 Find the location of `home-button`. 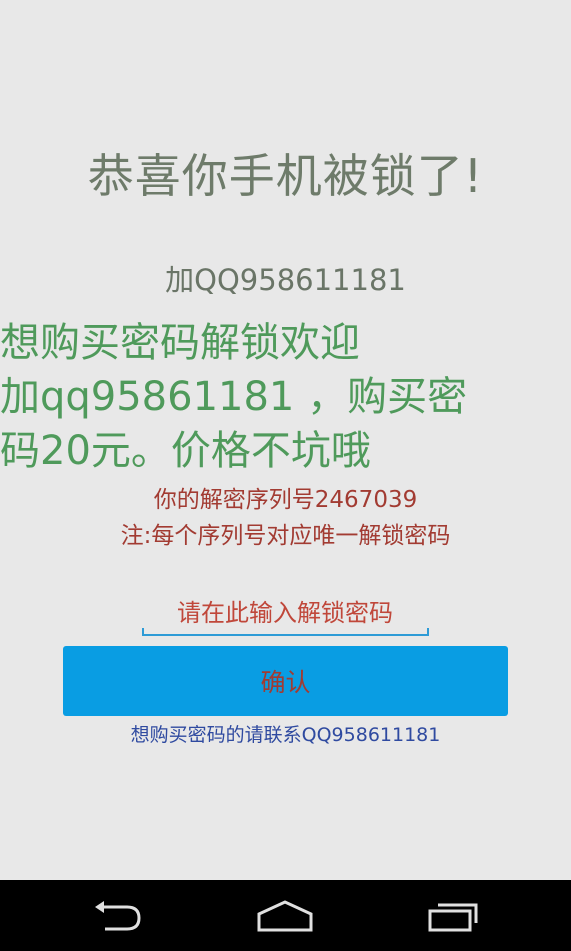

home-button is located at coordinates (285, 915).